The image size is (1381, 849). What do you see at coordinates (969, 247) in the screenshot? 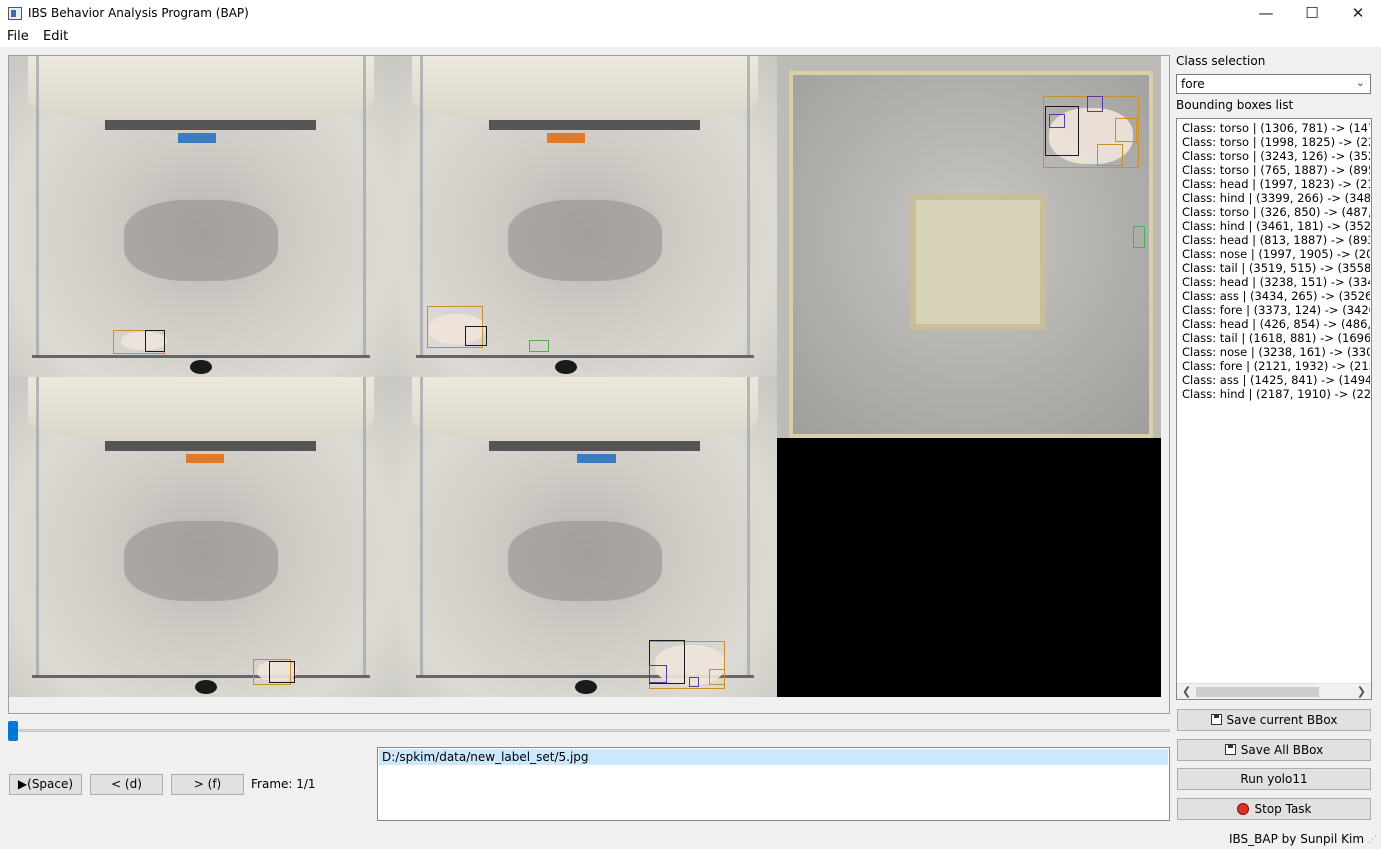
I see `camera-view-top` at bounding box center [969, 247].